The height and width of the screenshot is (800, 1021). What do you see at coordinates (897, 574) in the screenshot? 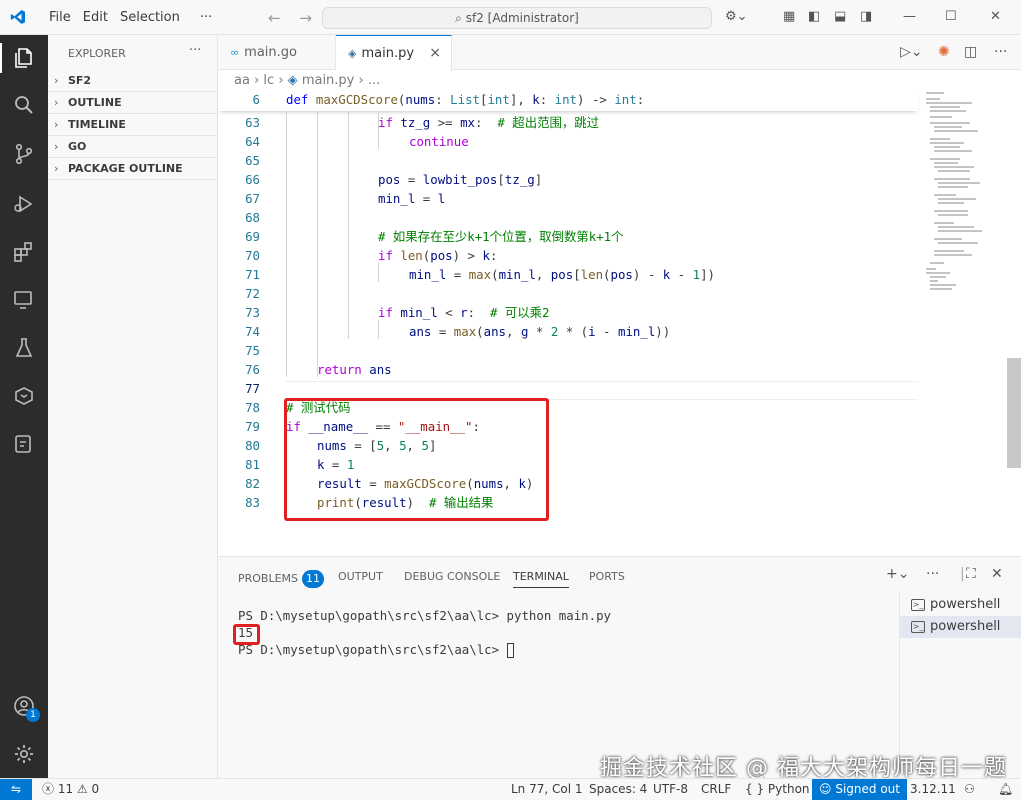
I see `new-terminal-icon: +⌄` at bounding box center [897, 574].